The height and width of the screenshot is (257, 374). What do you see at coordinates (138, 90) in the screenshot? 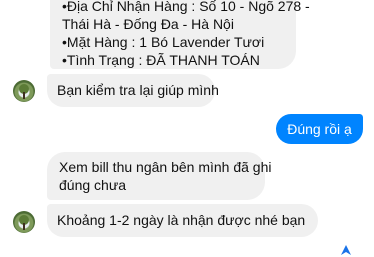
I see `message-line: Bạn kiểm tra lại giúp mình` at bounding box center [138, 90].